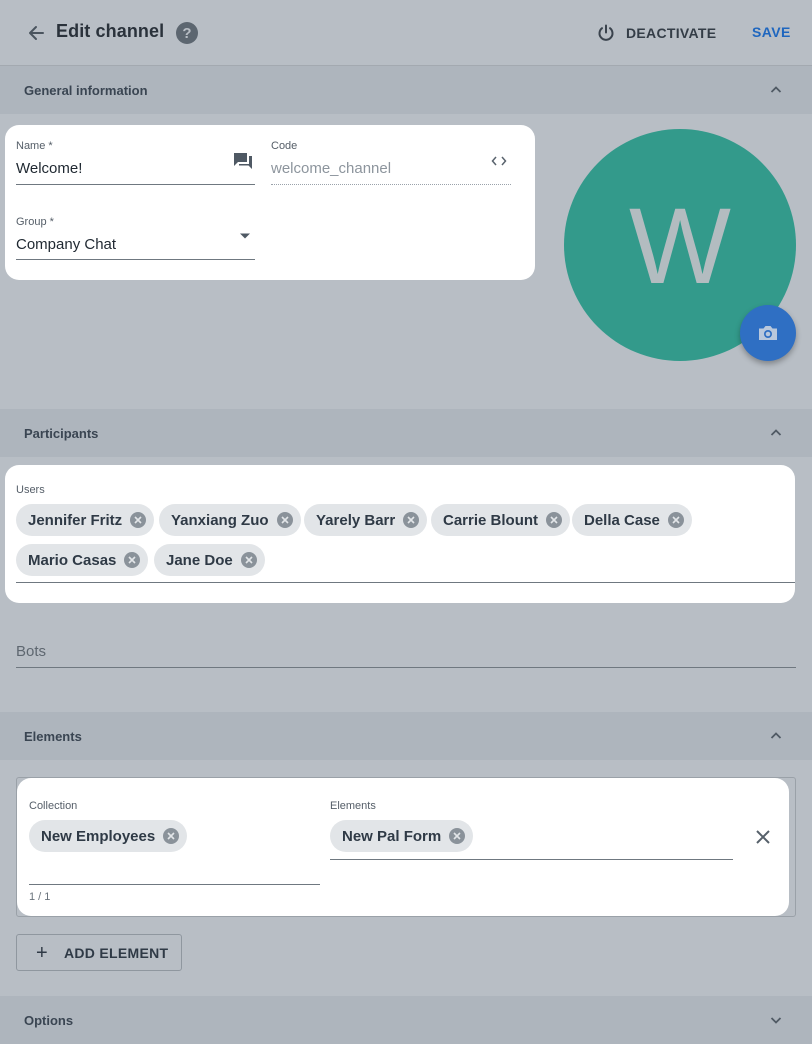  Describe the element at coordinates (85, 520) in the screenshot. I see `user-chip: Jennifer Fritz` at that location.